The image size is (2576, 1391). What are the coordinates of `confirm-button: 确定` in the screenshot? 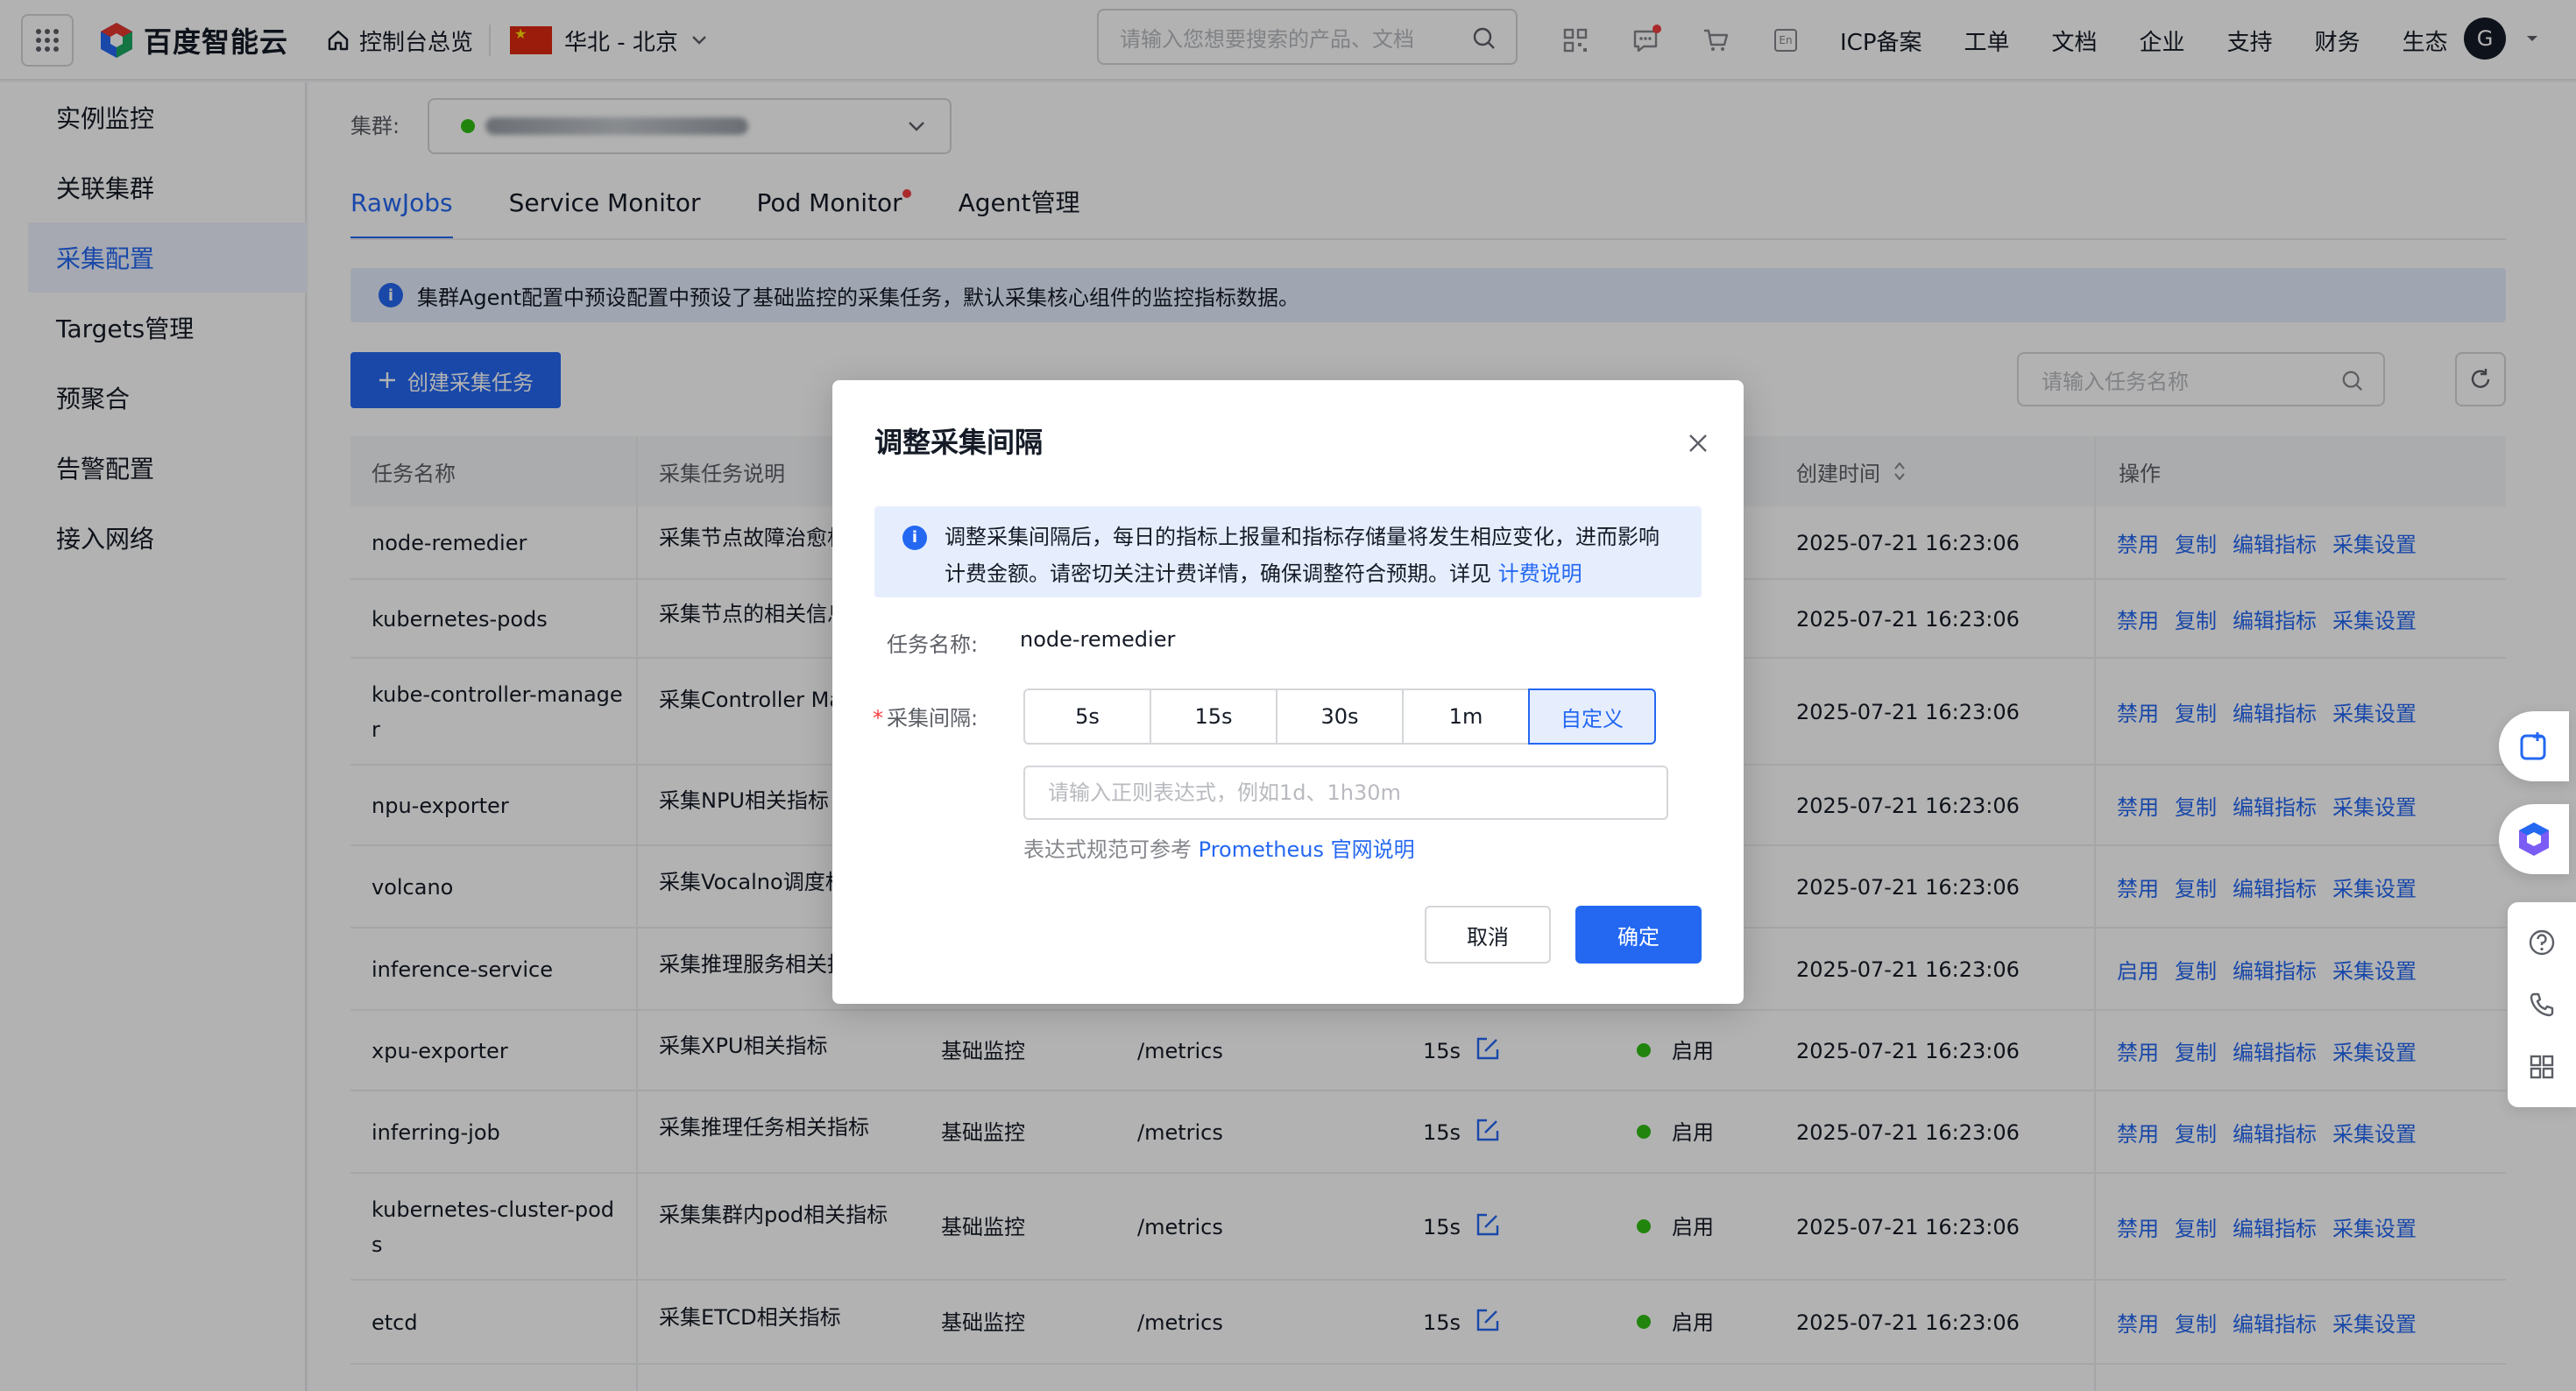 It's located at (1638, 935).